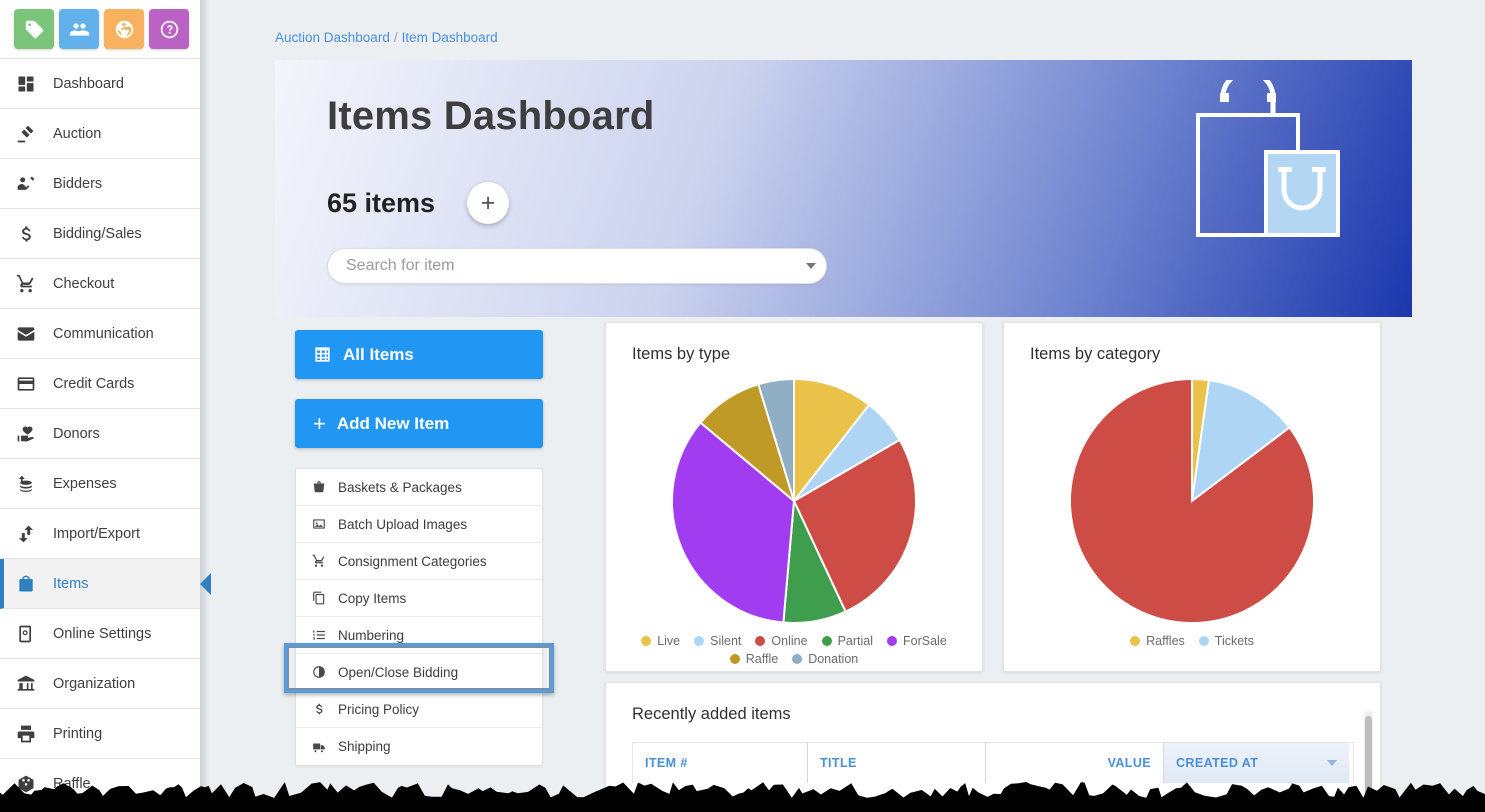 This screenshot has height=812, width=1485. I want to click on menu-item-shipping: Shipping, so click(419, 746).